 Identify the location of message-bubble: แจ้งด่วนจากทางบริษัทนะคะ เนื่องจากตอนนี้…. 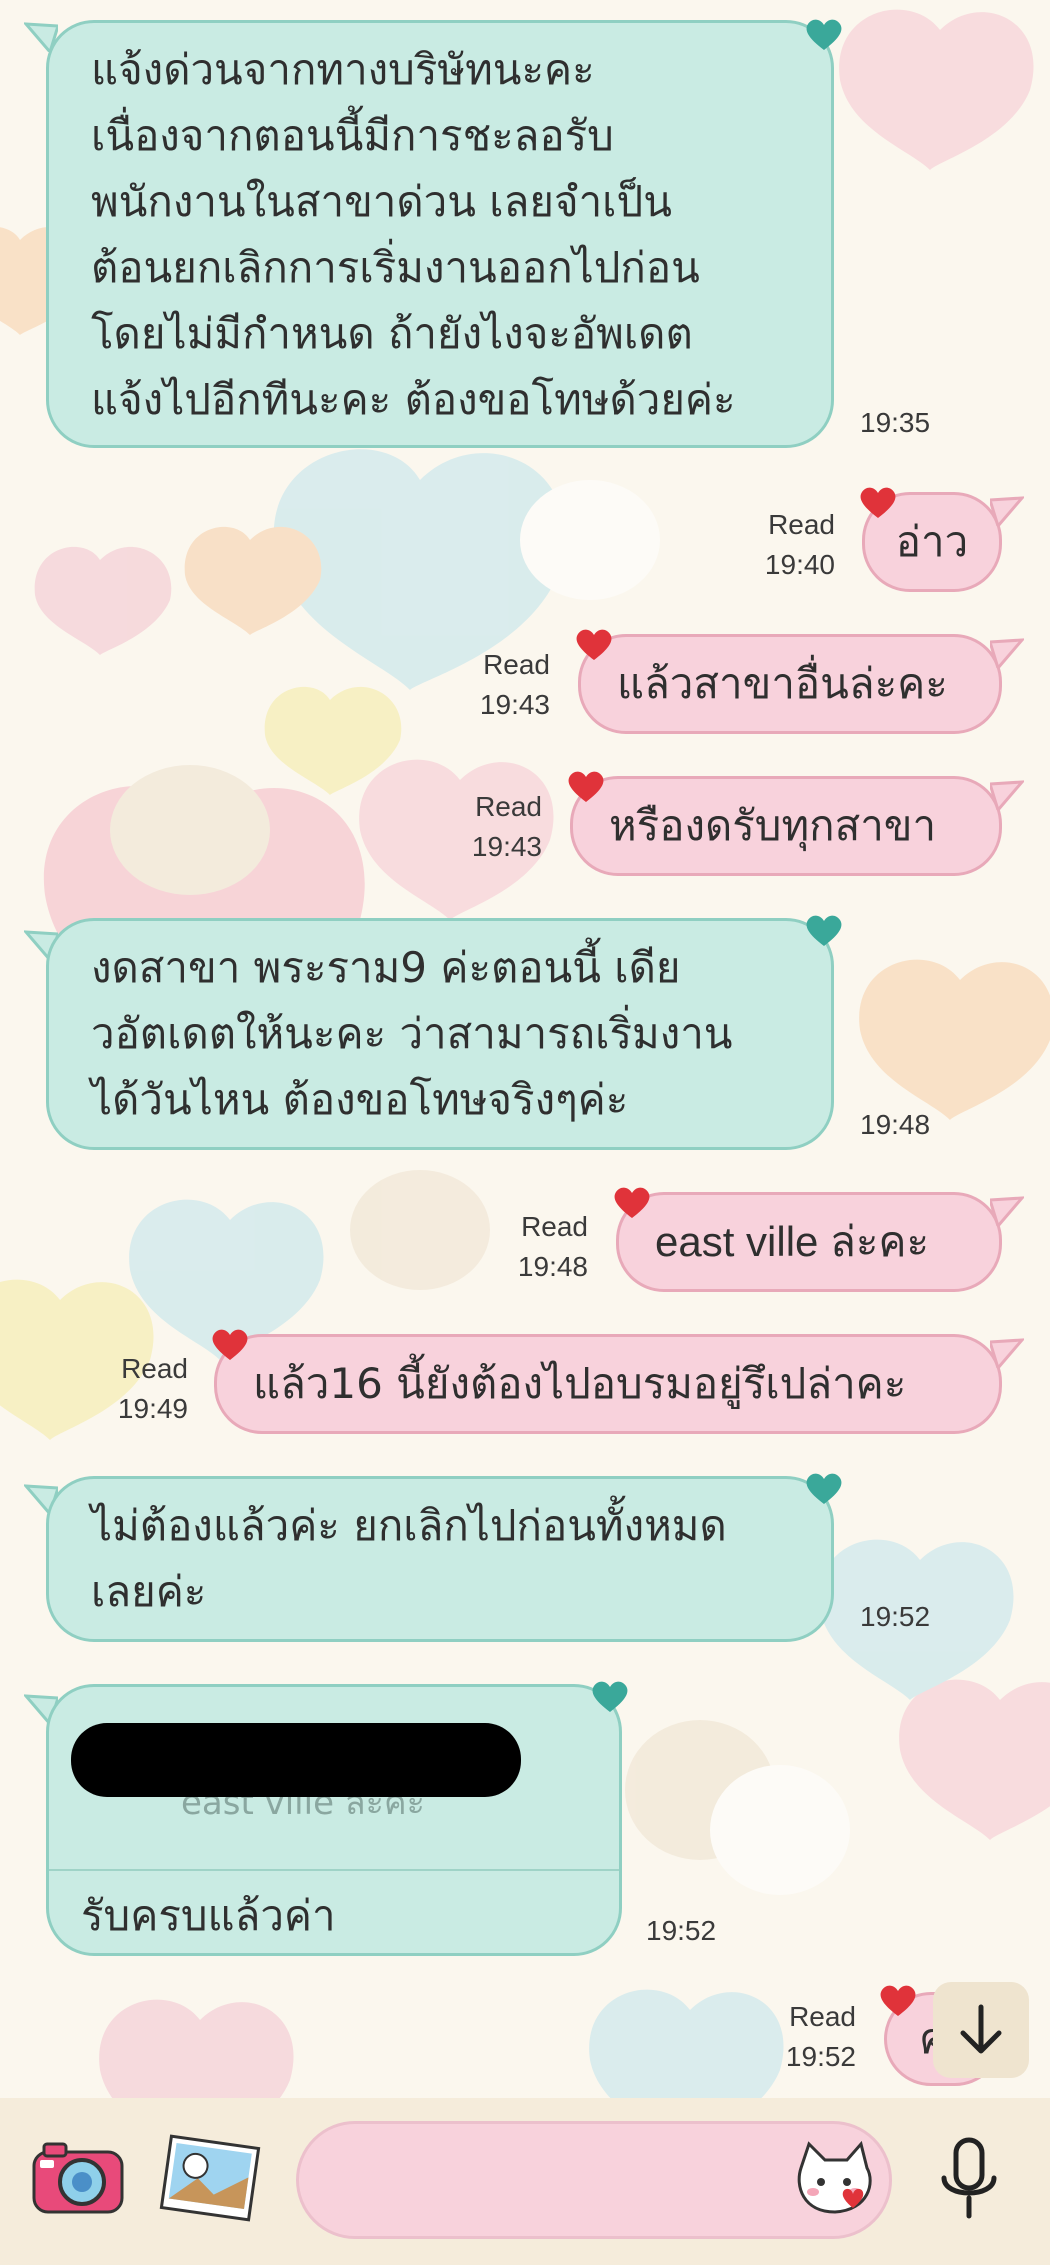
(440, 234).